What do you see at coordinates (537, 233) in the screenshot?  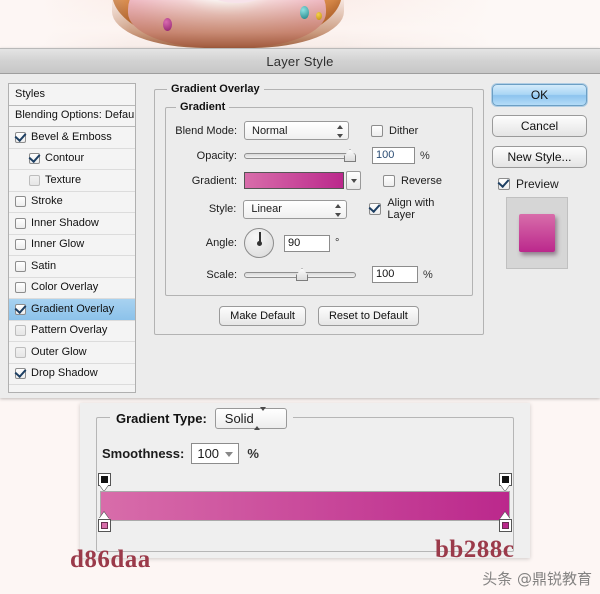 I see `preview-box` at bounding box center [537, 233].